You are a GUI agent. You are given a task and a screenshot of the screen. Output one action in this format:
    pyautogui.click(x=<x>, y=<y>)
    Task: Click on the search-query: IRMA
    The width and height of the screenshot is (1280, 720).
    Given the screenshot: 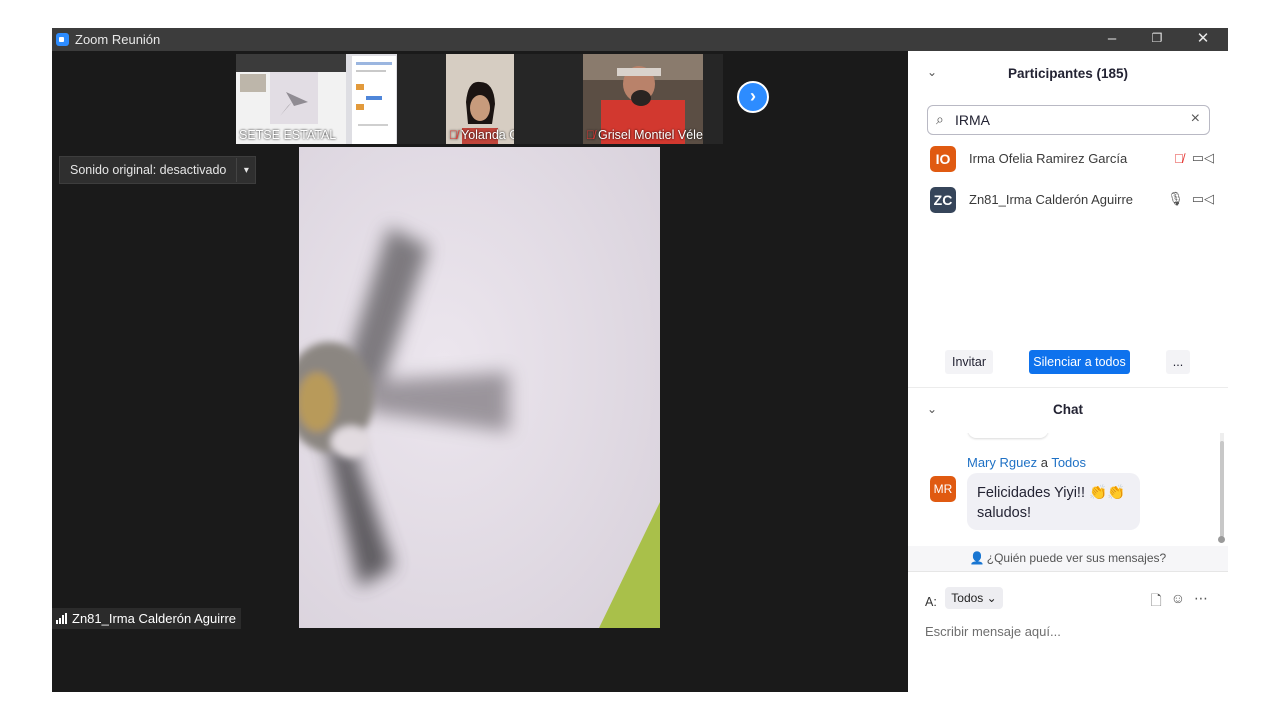 What is the action you would take?
    pyautogui.click(x=972, y=120)
    